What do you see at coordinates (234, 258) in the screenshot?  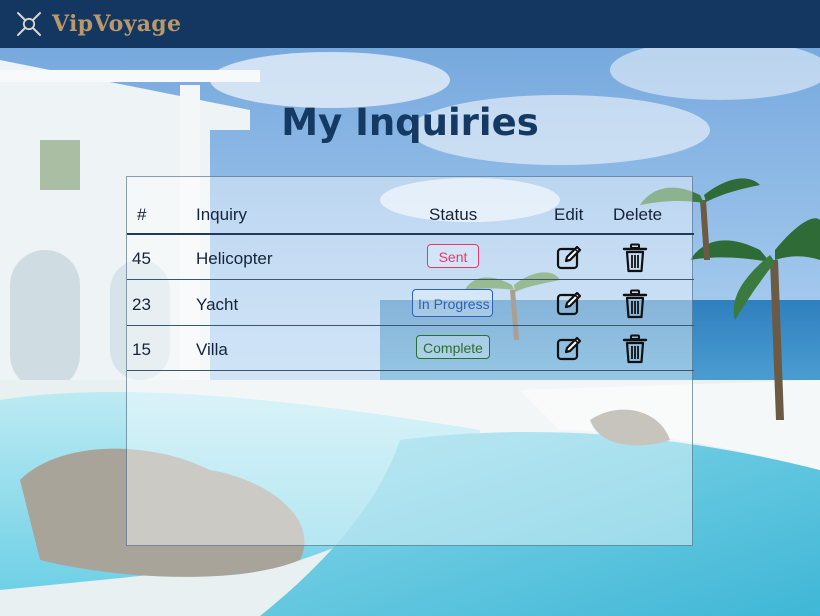 I see `row-inquiry: Helicopter` at bounding box center [234, 258].